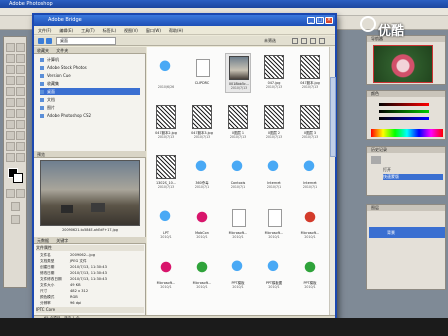  Describe the element at coordinates (49, 83) in the screenshot. I see `fav-item-collections: 收藏集` at that location.